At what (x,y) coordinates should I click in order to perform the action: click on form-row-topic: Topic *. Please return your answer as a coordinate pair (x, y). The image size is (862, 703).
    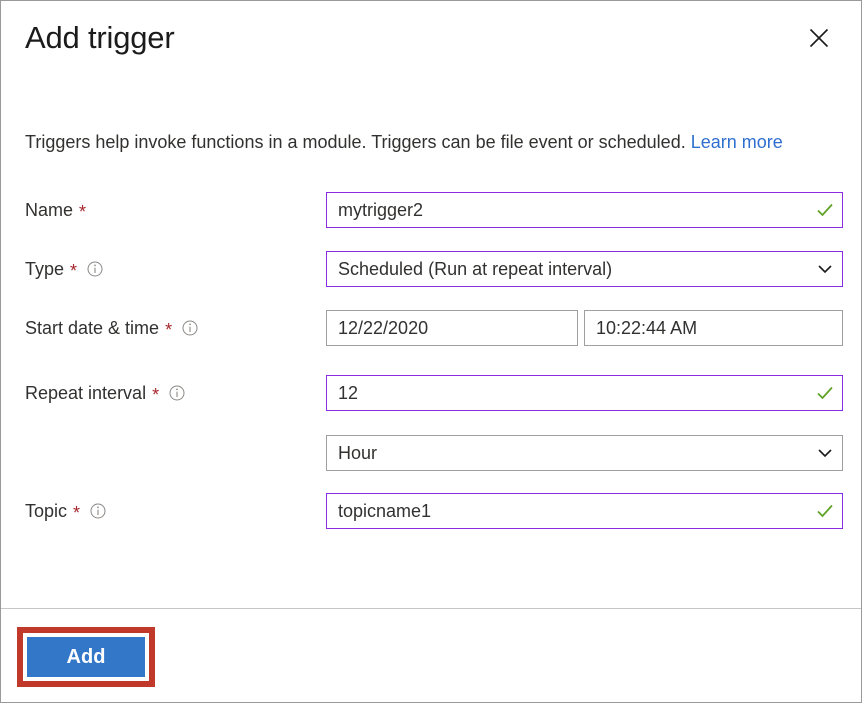
    Looking at the image, I should click on (431, 511).